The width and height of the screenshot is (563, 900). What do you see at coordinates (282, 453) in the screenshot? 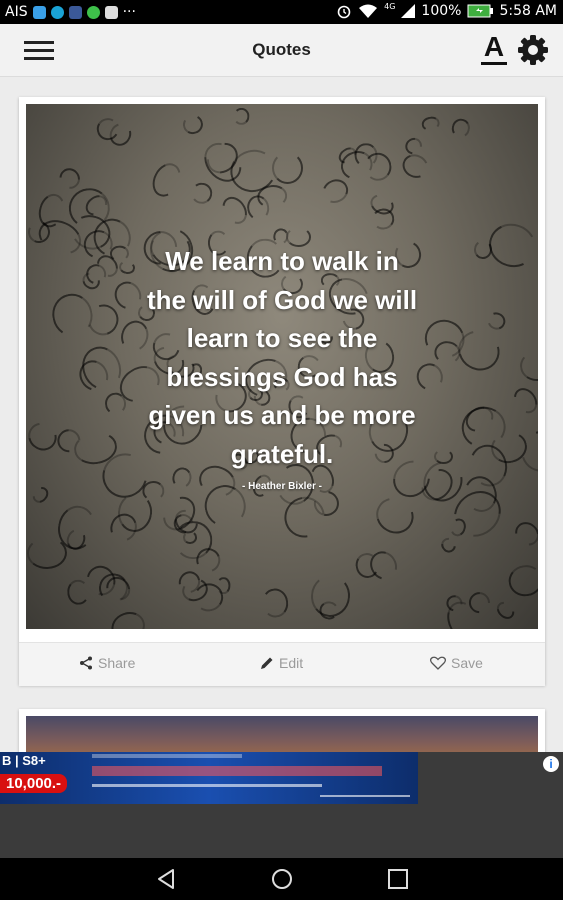
I see `quote-line: grateful.` at bounding box center [282, 453].